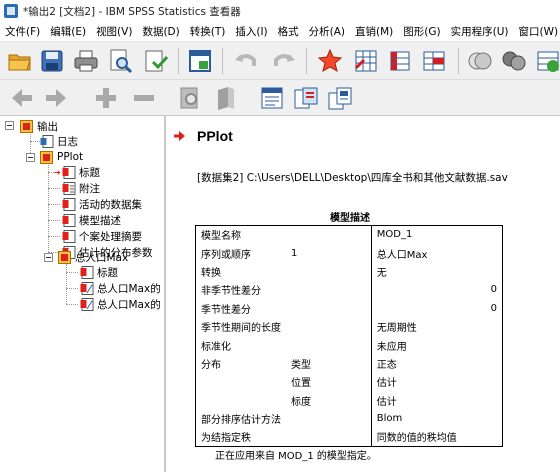 The width and height of the screenshot is (560, 472). What do you see at coordinates (11, 11) in the screenshot?
I see `spss-app-icon` at bounding box center [11, 11].